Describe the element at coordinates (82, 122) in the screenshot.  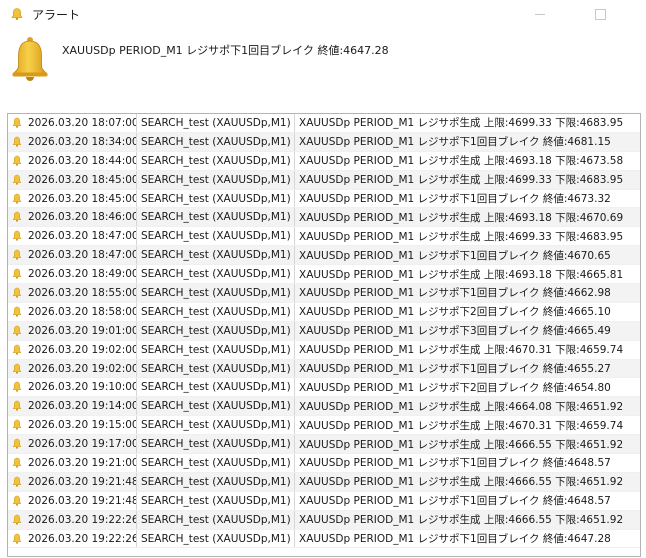
I see `alert-time: 2026.03.20 18:07:00` at that location.